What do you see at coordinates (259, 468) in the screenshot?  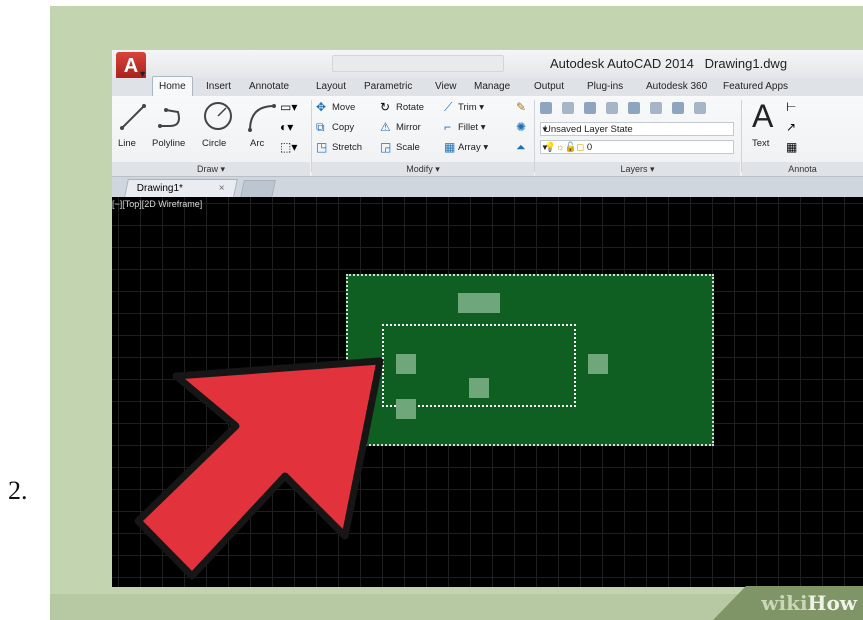 I see `pointer-arrow-icon` at bounding box center [259, 468].